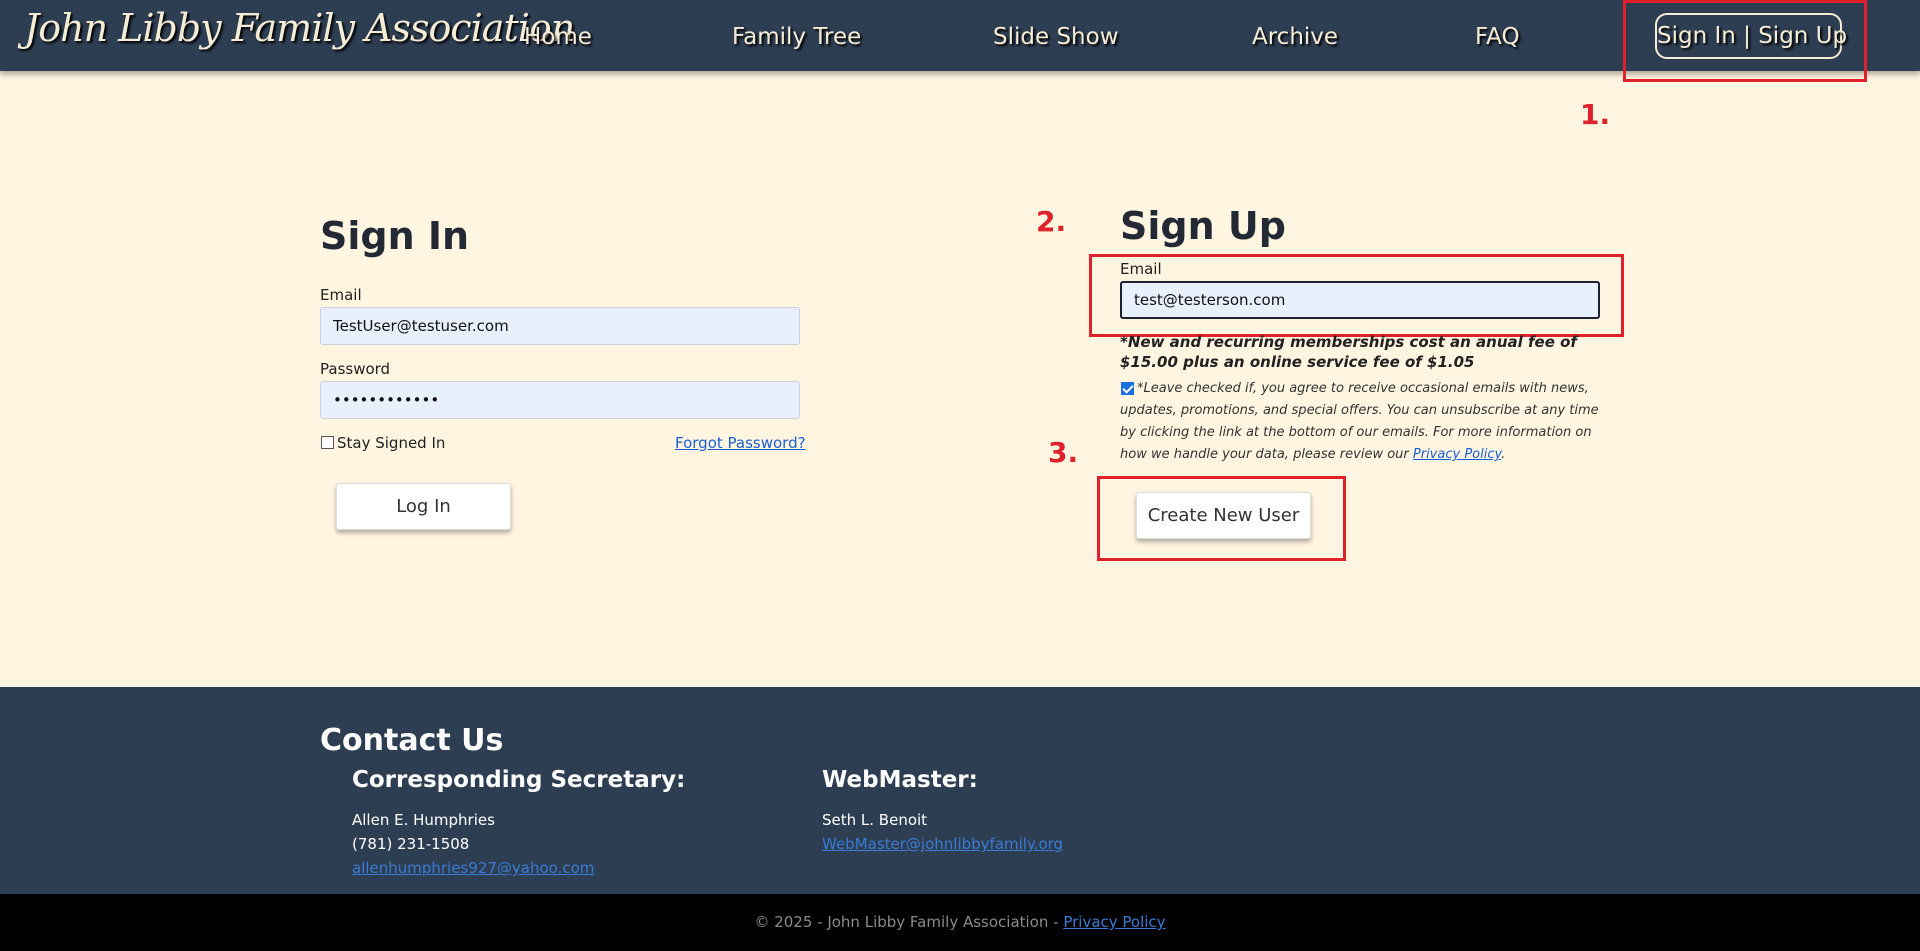 Image resolution: width=1920 pixels, height=951 pixels. Describe the element at coordinates (560, 400) in the screenshot. I see `signin-password-input` at that location.